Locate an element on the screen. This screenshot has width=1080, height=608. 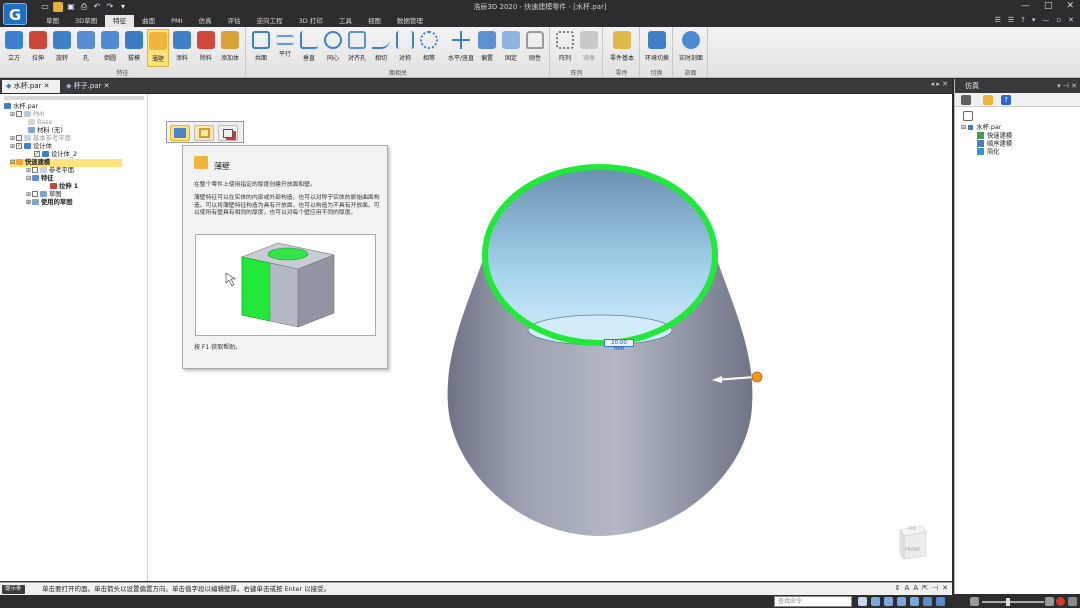
tab-sketch: 草图 is located at coordinates (52, 21).